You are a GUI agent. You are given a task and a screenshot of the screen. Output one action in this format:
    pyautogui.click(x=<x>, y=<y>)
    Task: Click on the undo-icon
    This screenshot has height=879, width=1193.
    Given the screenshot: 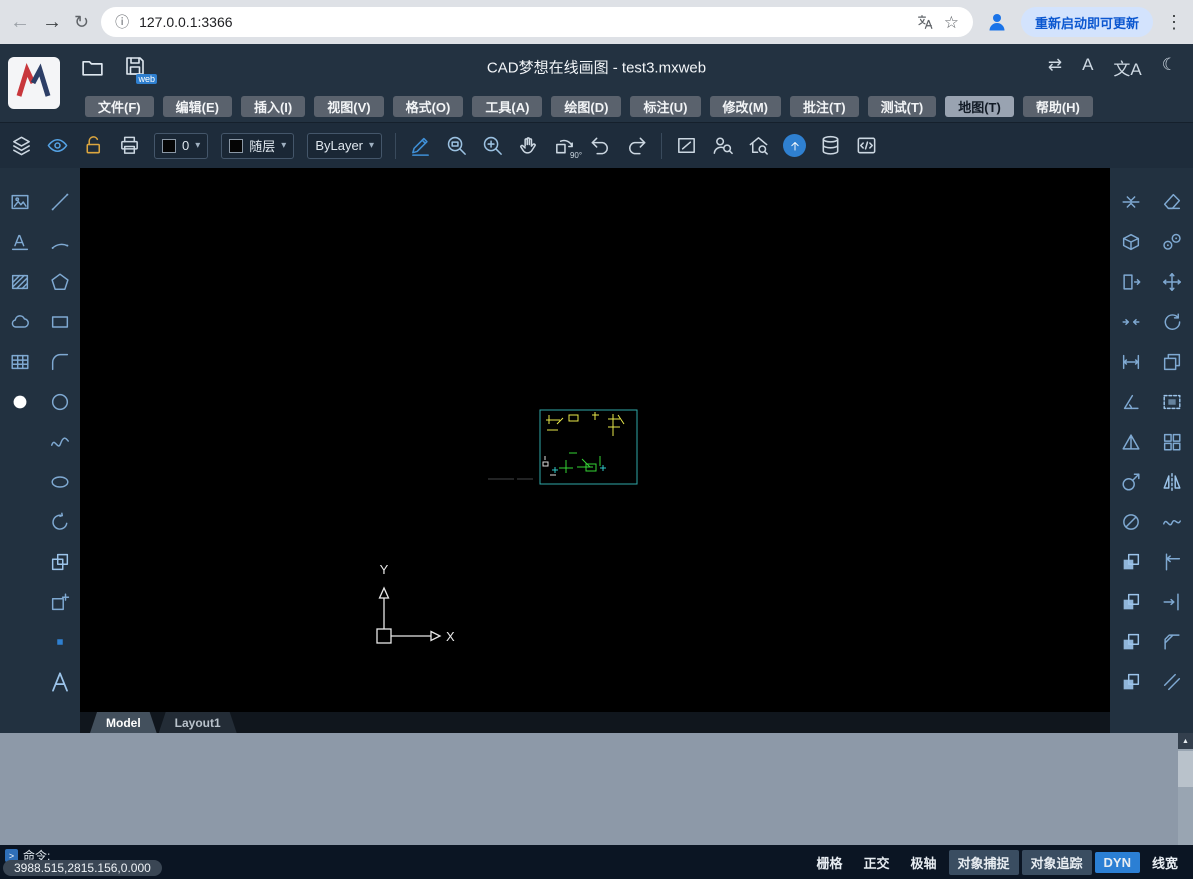 What is the action you would take?
    pyautogui.click(x=600, y=145)
    